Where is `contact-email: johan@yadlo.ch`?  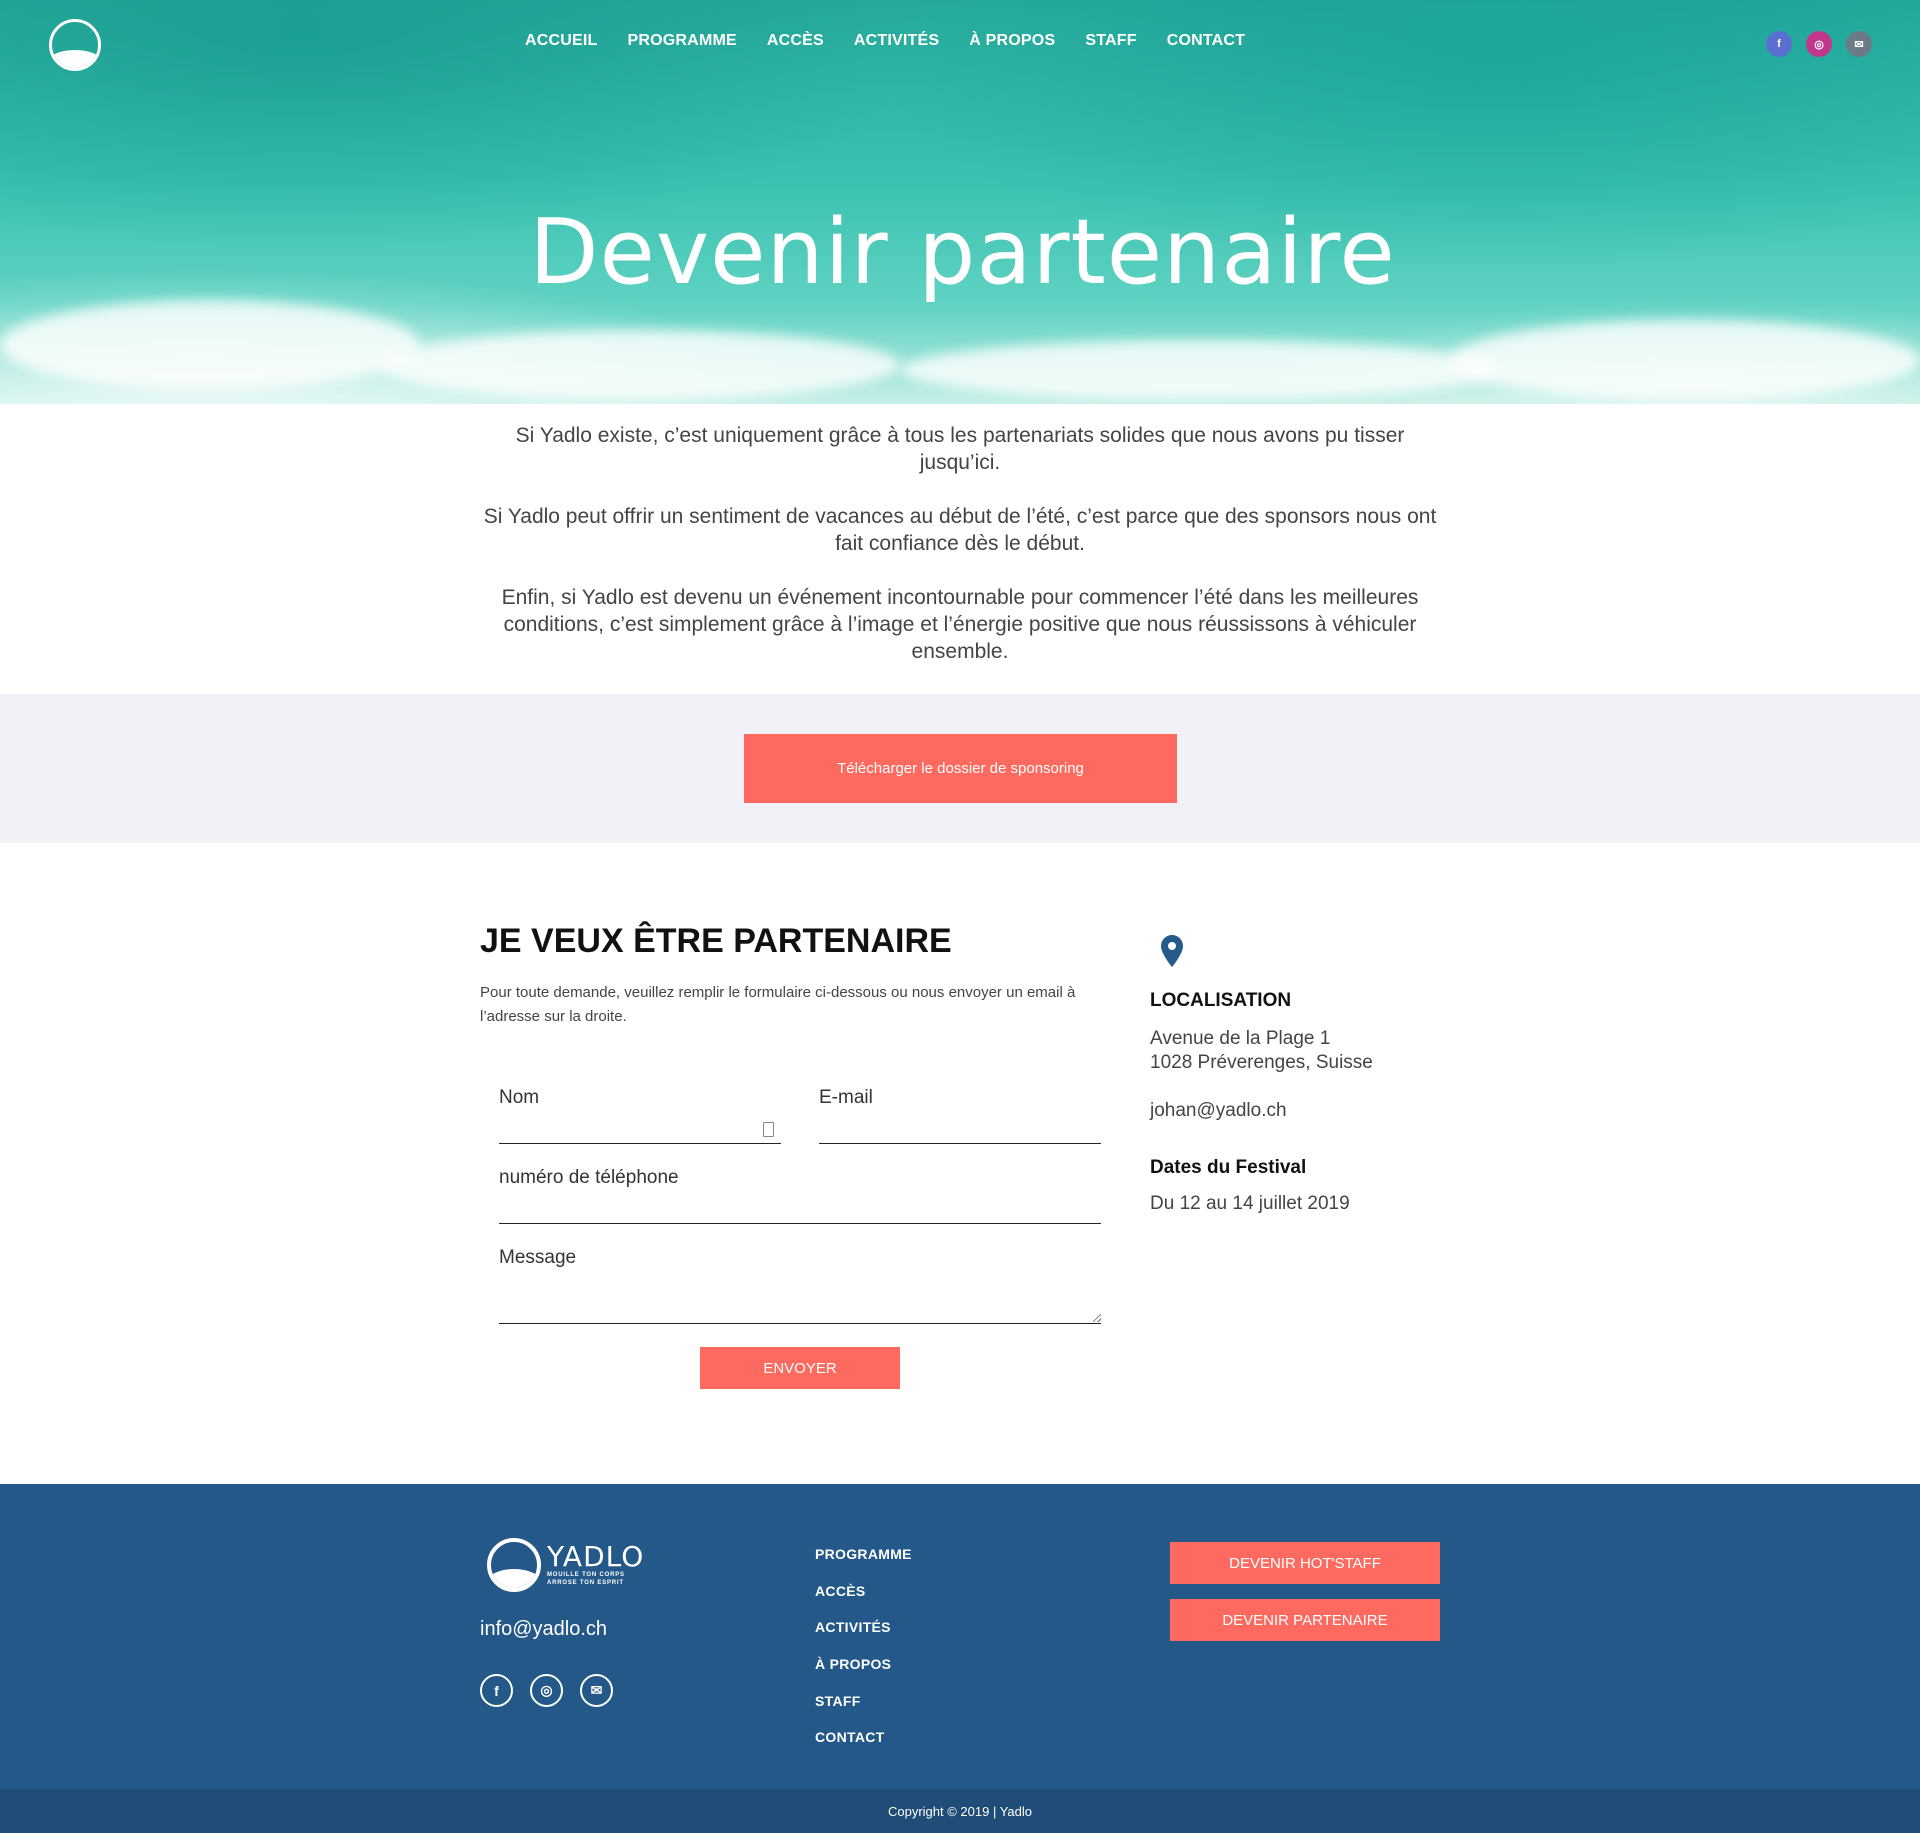
contact-email: johan@yadlo.ch is located at coordinates (1218, 1111).